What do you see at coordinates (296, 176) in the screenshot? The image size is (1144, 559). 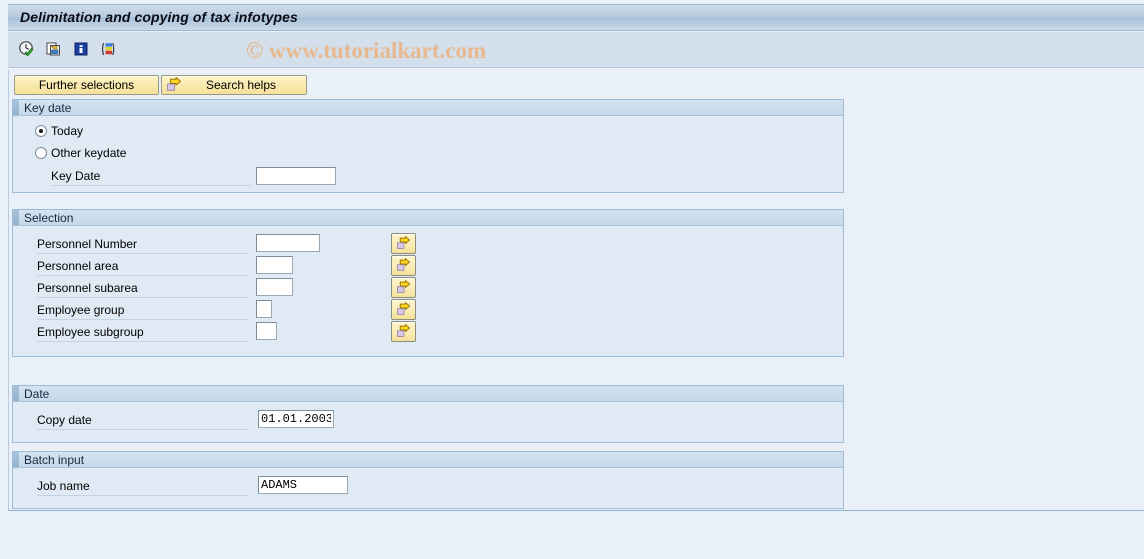 I see `key-date-input` at bounding box center [296, 176].